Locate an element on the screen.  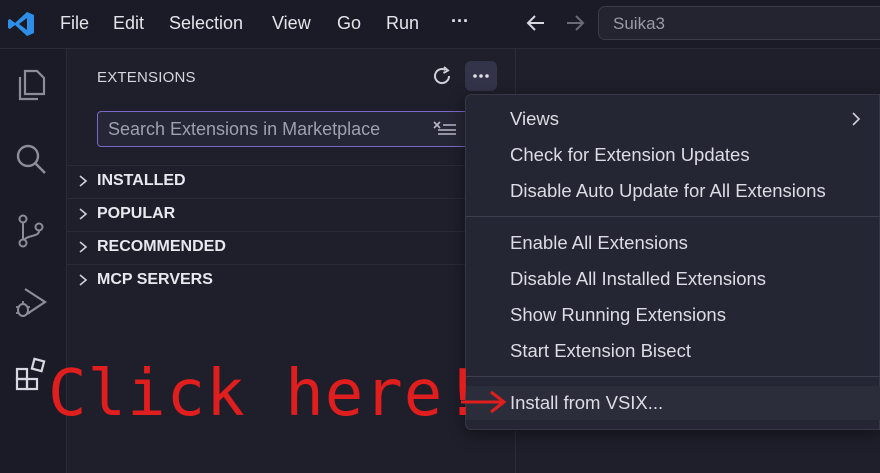
run-debug-icon is located at coordinates (31, 303).